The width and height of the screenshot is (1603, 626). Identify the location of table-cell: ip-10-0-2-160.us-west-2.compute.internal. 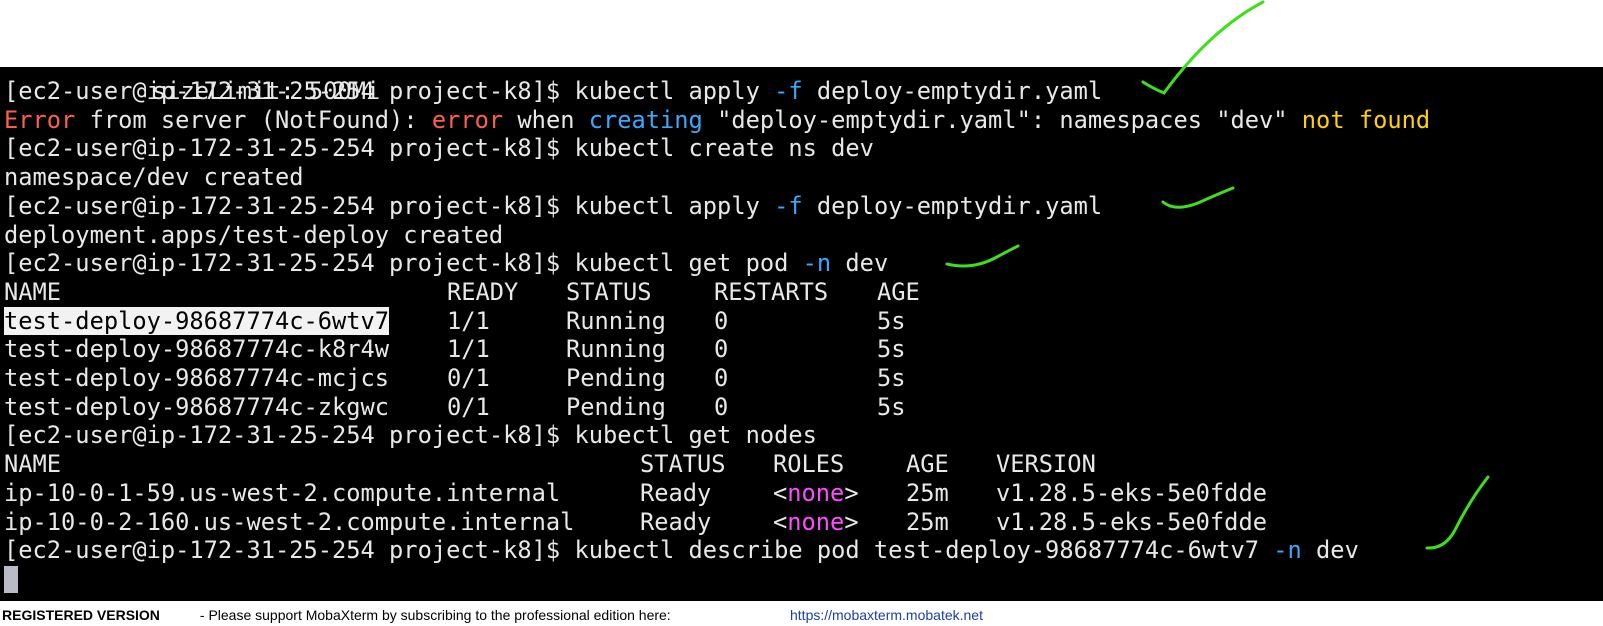
(289, 521).